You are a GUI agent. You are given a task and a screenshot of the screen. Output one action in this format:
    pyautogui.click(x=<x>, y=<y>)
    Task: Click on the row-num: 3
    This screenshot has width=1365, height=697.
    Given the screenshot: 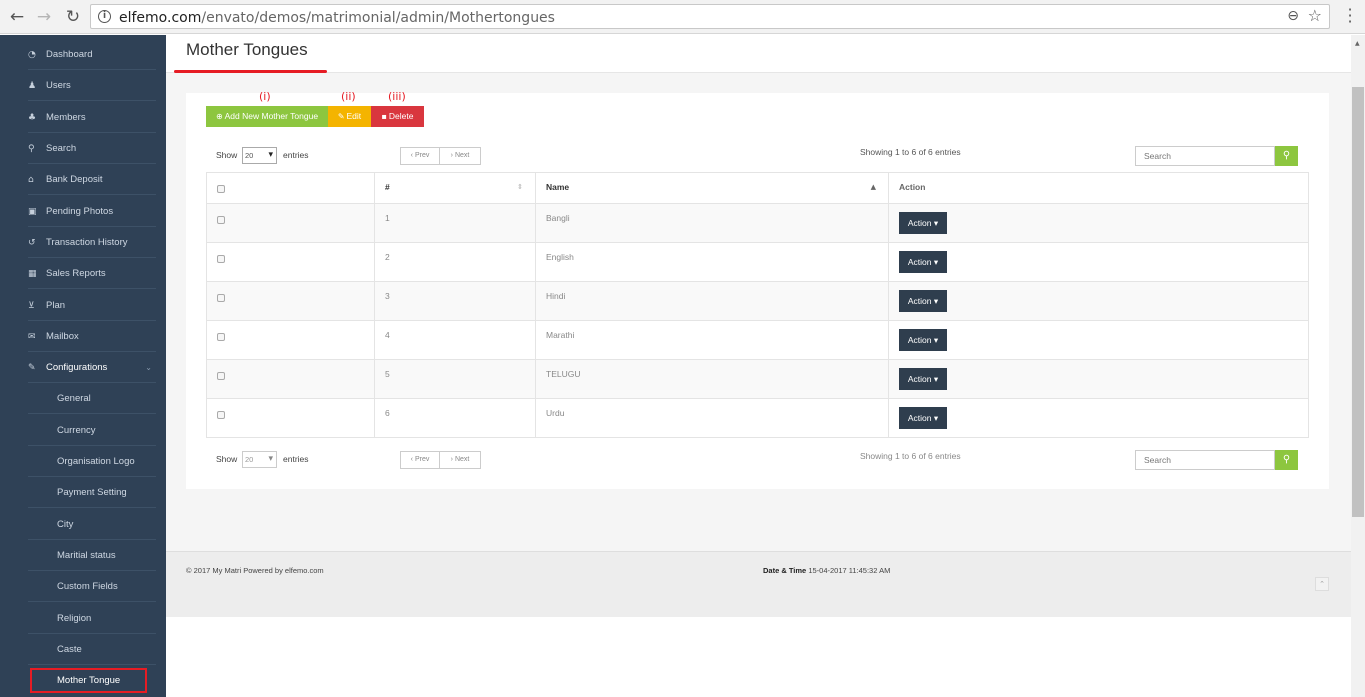 What is the action you would take?
    pyautogui.click(x=455, y=301)
    